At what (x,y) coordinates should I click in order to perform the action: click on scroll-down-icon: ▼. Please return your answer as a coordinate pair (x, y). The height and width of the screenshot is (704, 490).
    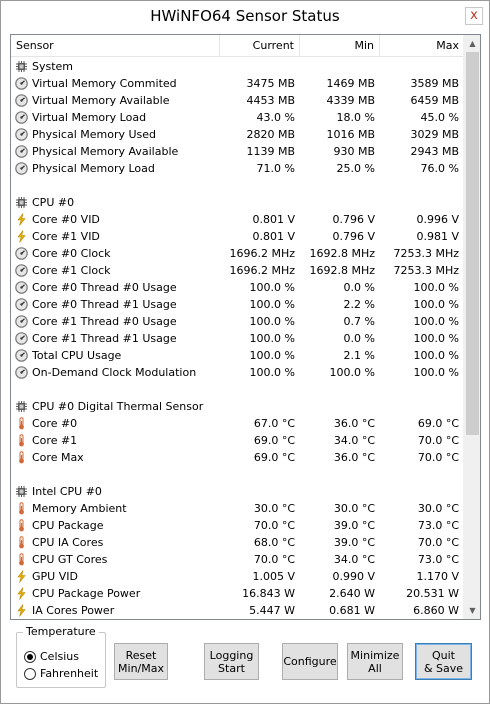
    Looking at the image, I should click on (472, 610).